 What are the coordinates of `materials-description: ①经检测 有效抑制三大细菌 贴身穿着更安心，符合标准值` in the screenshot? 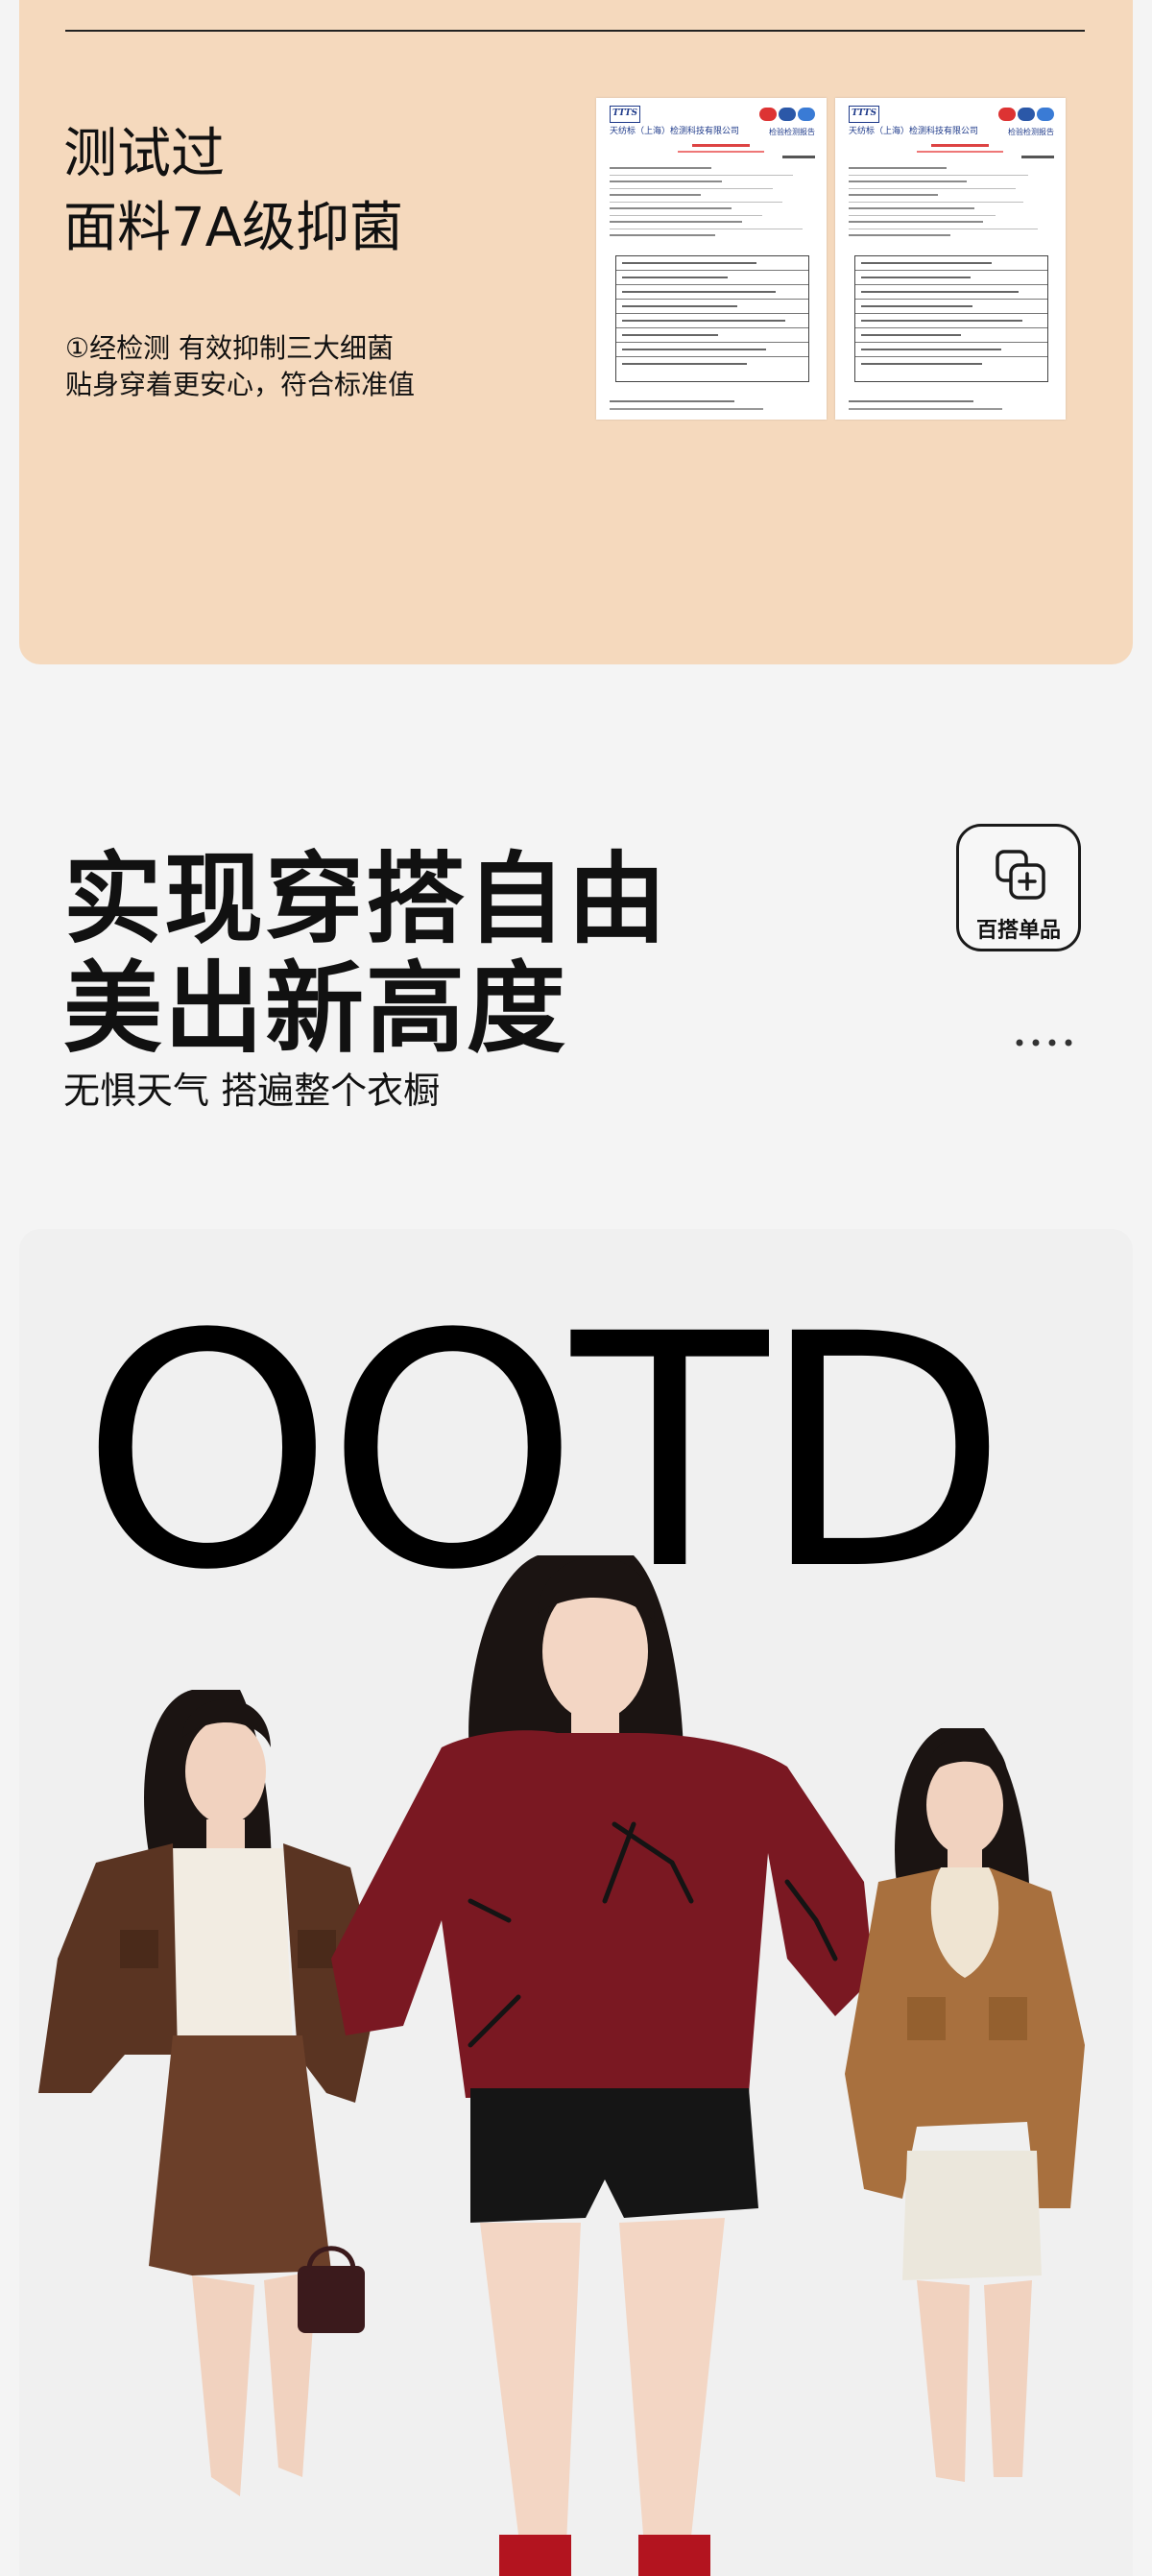 It's located at (240, 366).